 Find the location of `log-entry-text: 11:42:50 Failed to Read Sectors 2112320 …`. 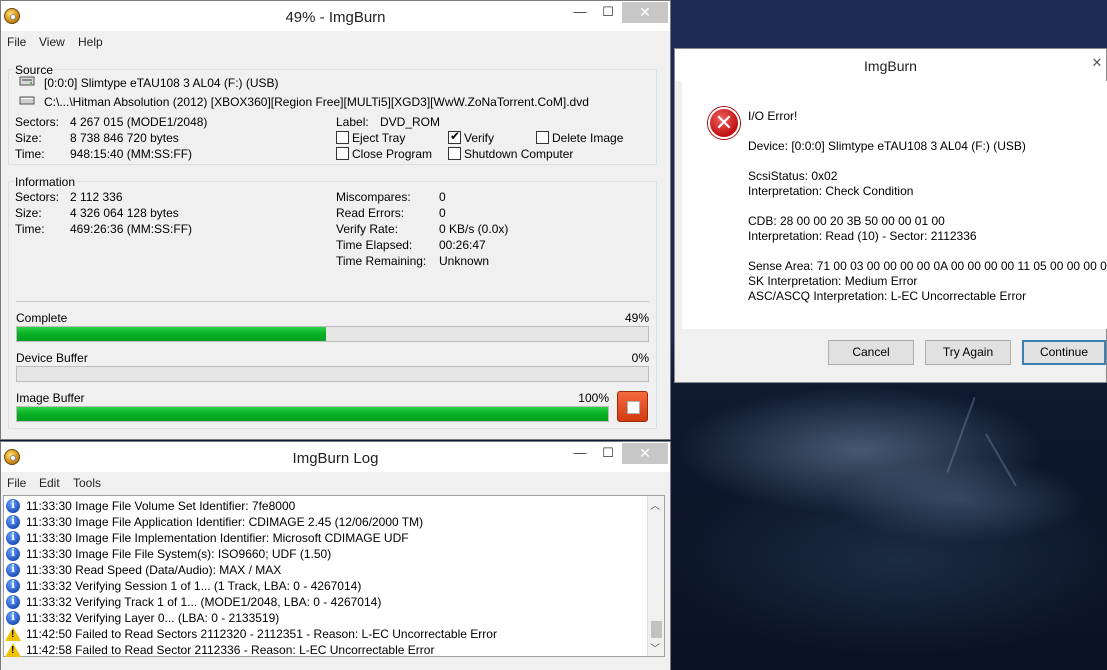

log-entry-text: 11:42:50 Failed to Read Sectors 2112320 … is located at coordinates (261, 634).